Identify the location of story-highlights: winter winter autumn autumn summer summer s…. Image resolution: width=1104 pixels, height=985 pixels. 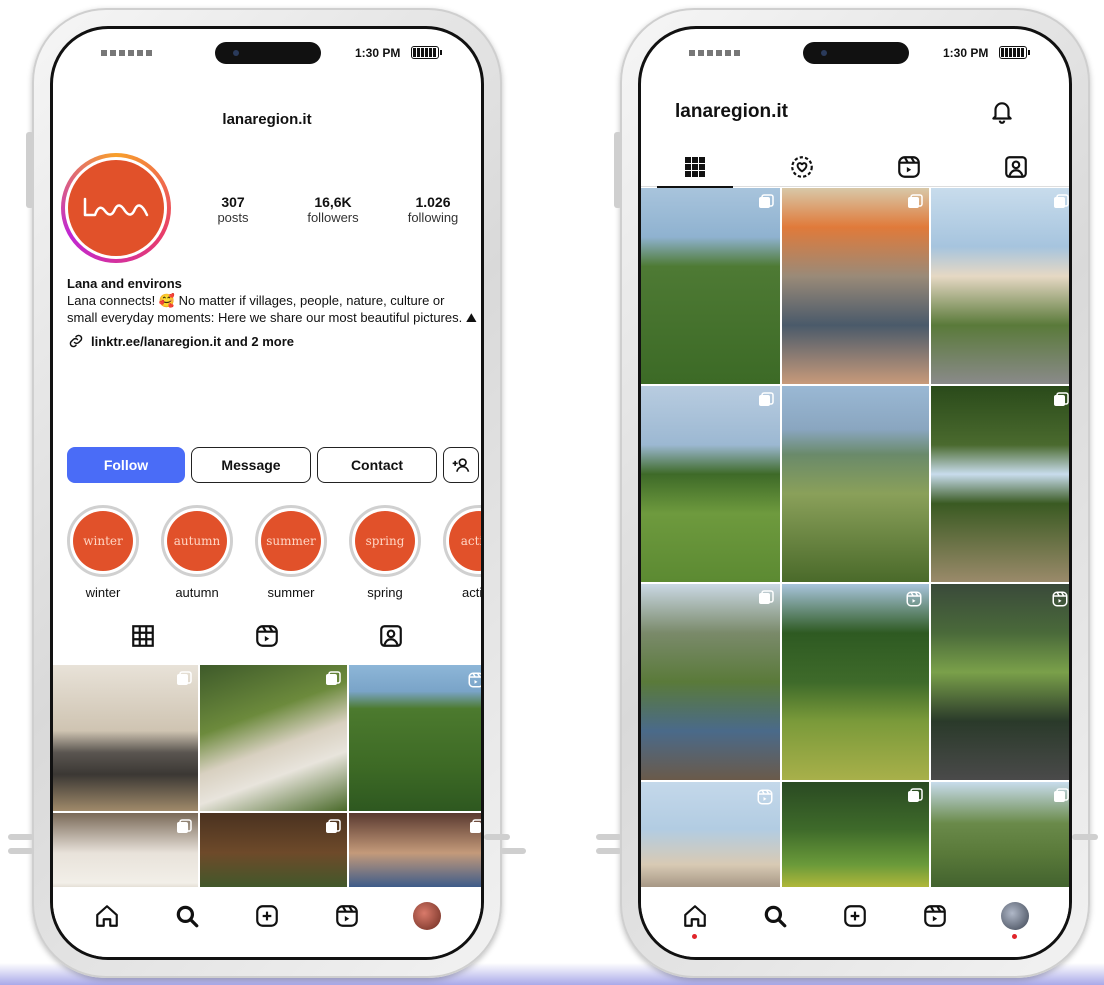
(274, 552).